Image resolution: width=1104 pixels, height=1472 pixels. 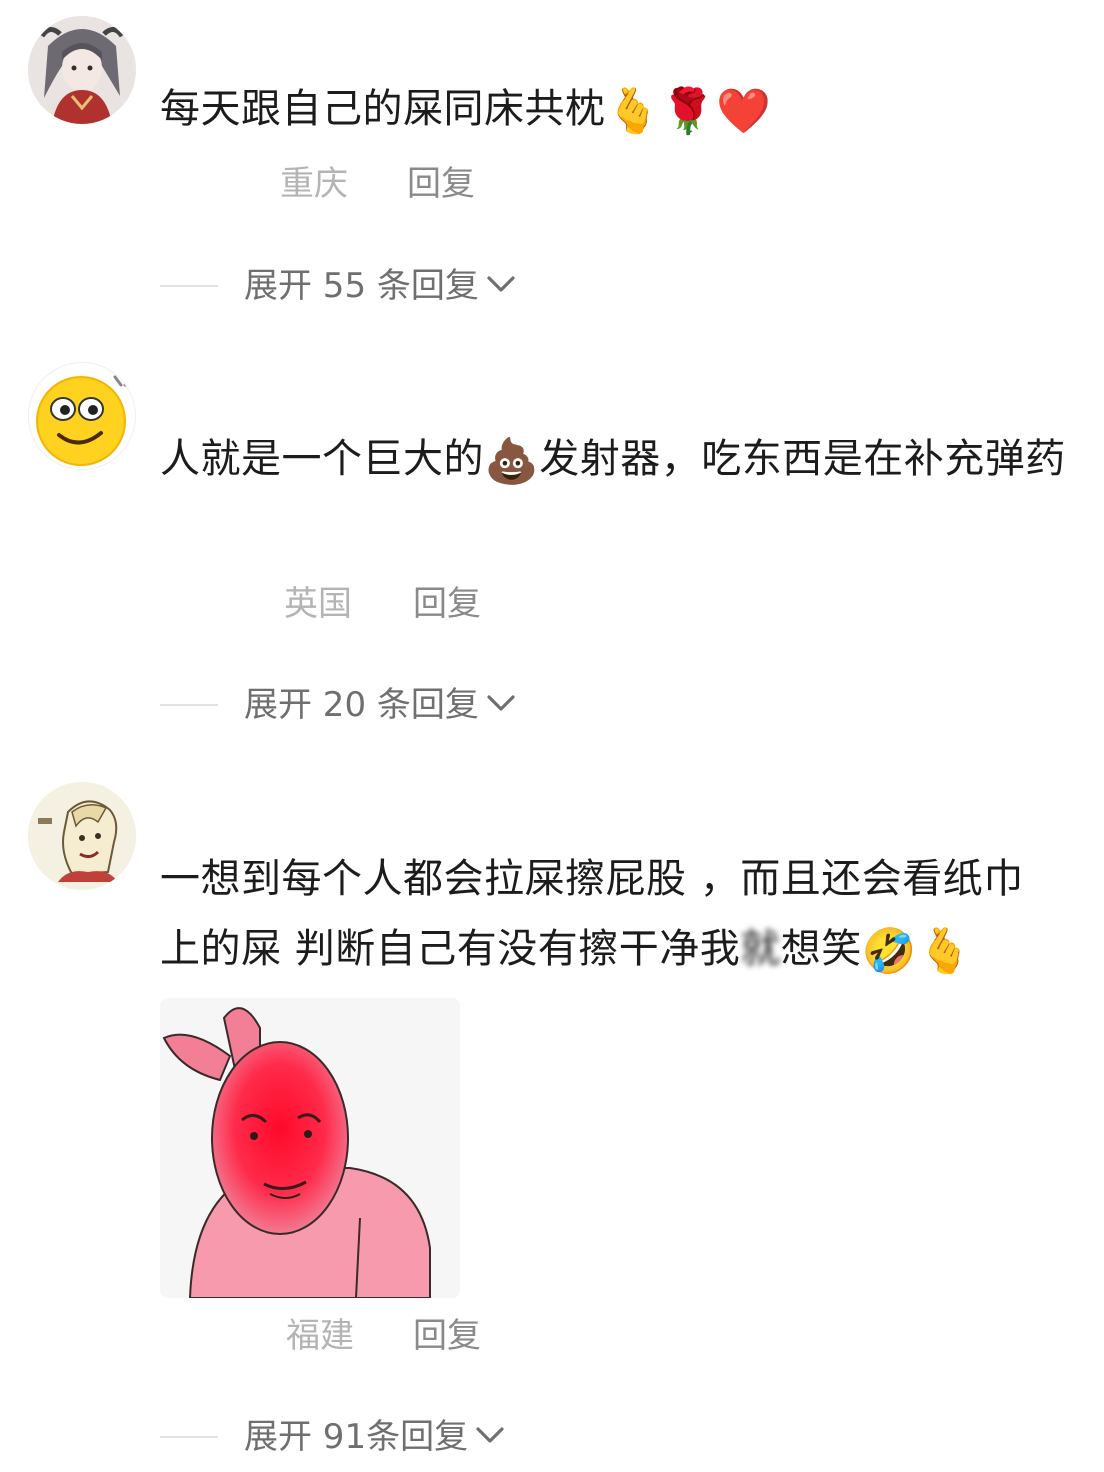 I want to click on comment-text-line-2: 上的屎 判断自己有没有擦干净我就想笑🤣🫰, so click(x=625, y=950).